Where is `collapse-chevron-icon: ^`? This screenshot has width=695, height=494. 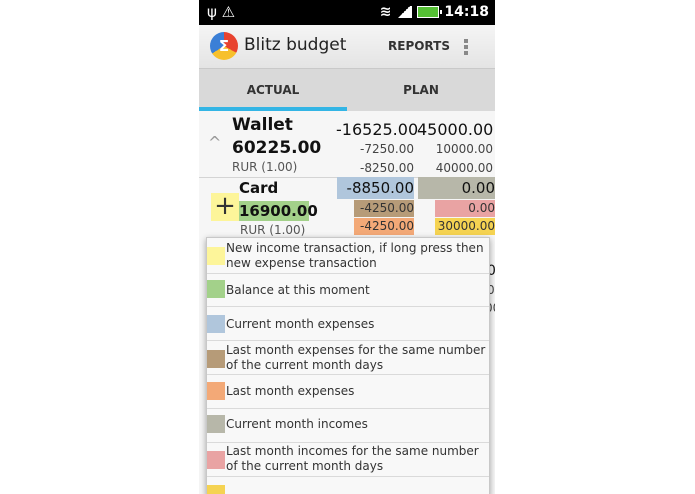
collapse-chevron-icon: ^ is located at coordinates (214, 142).